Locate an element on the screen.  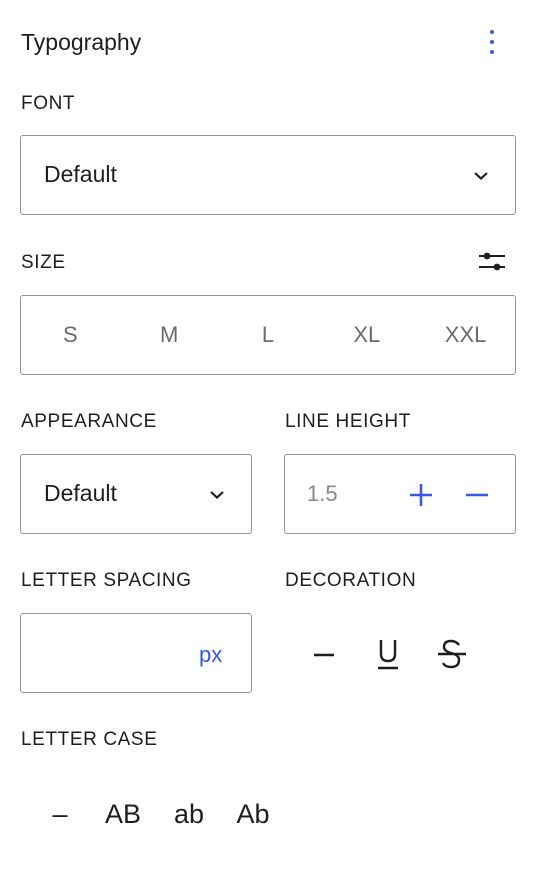
letter-spacing-control: px is located at coordinates (136, 653).